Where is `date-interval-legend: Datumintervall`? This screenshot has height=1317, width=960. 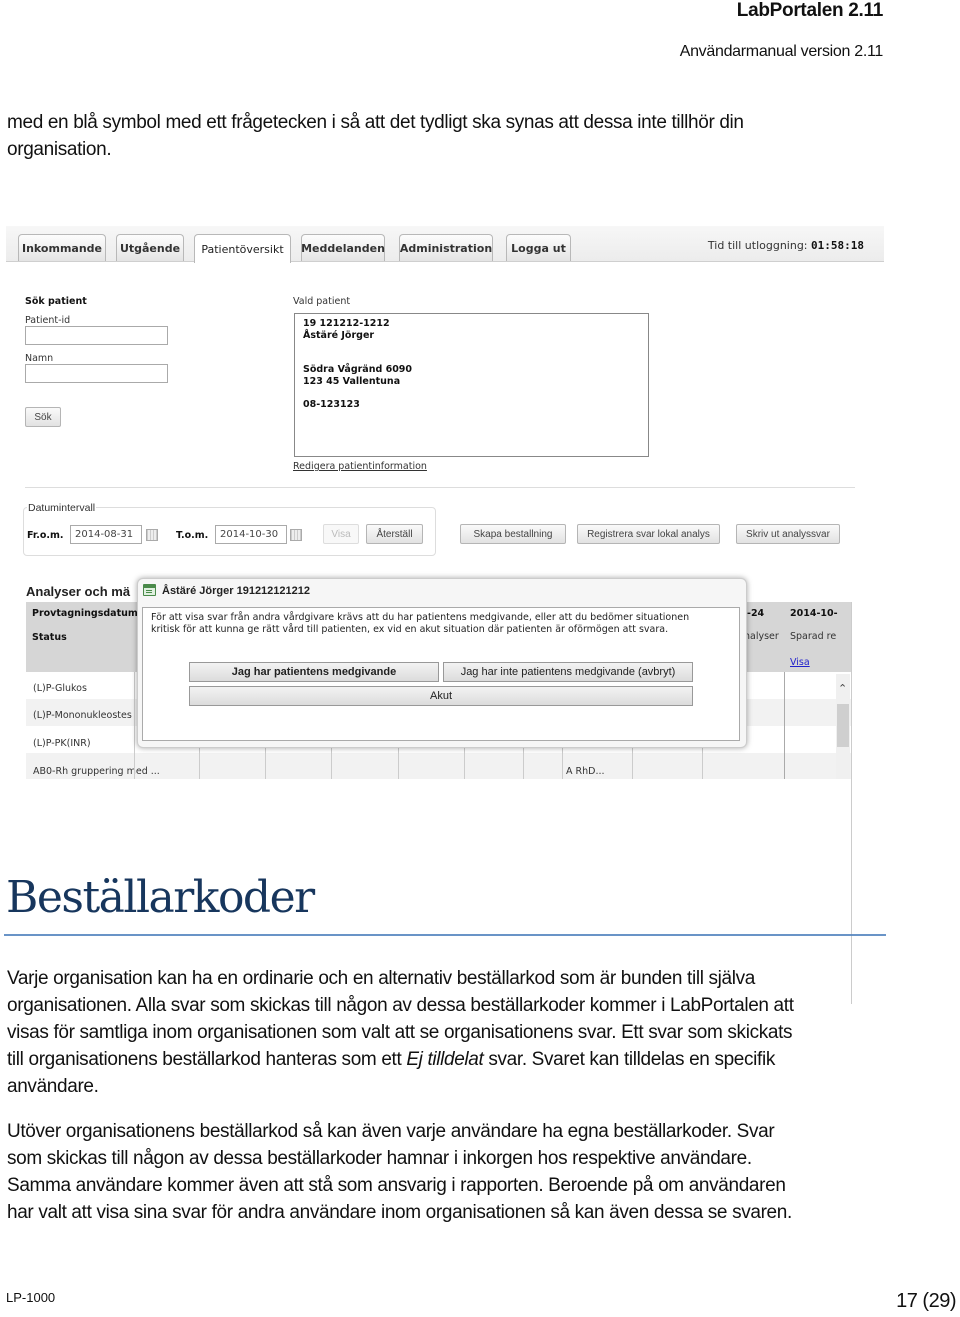 date-interval-legend: Datumintervall is located at coordinates (62, 508).